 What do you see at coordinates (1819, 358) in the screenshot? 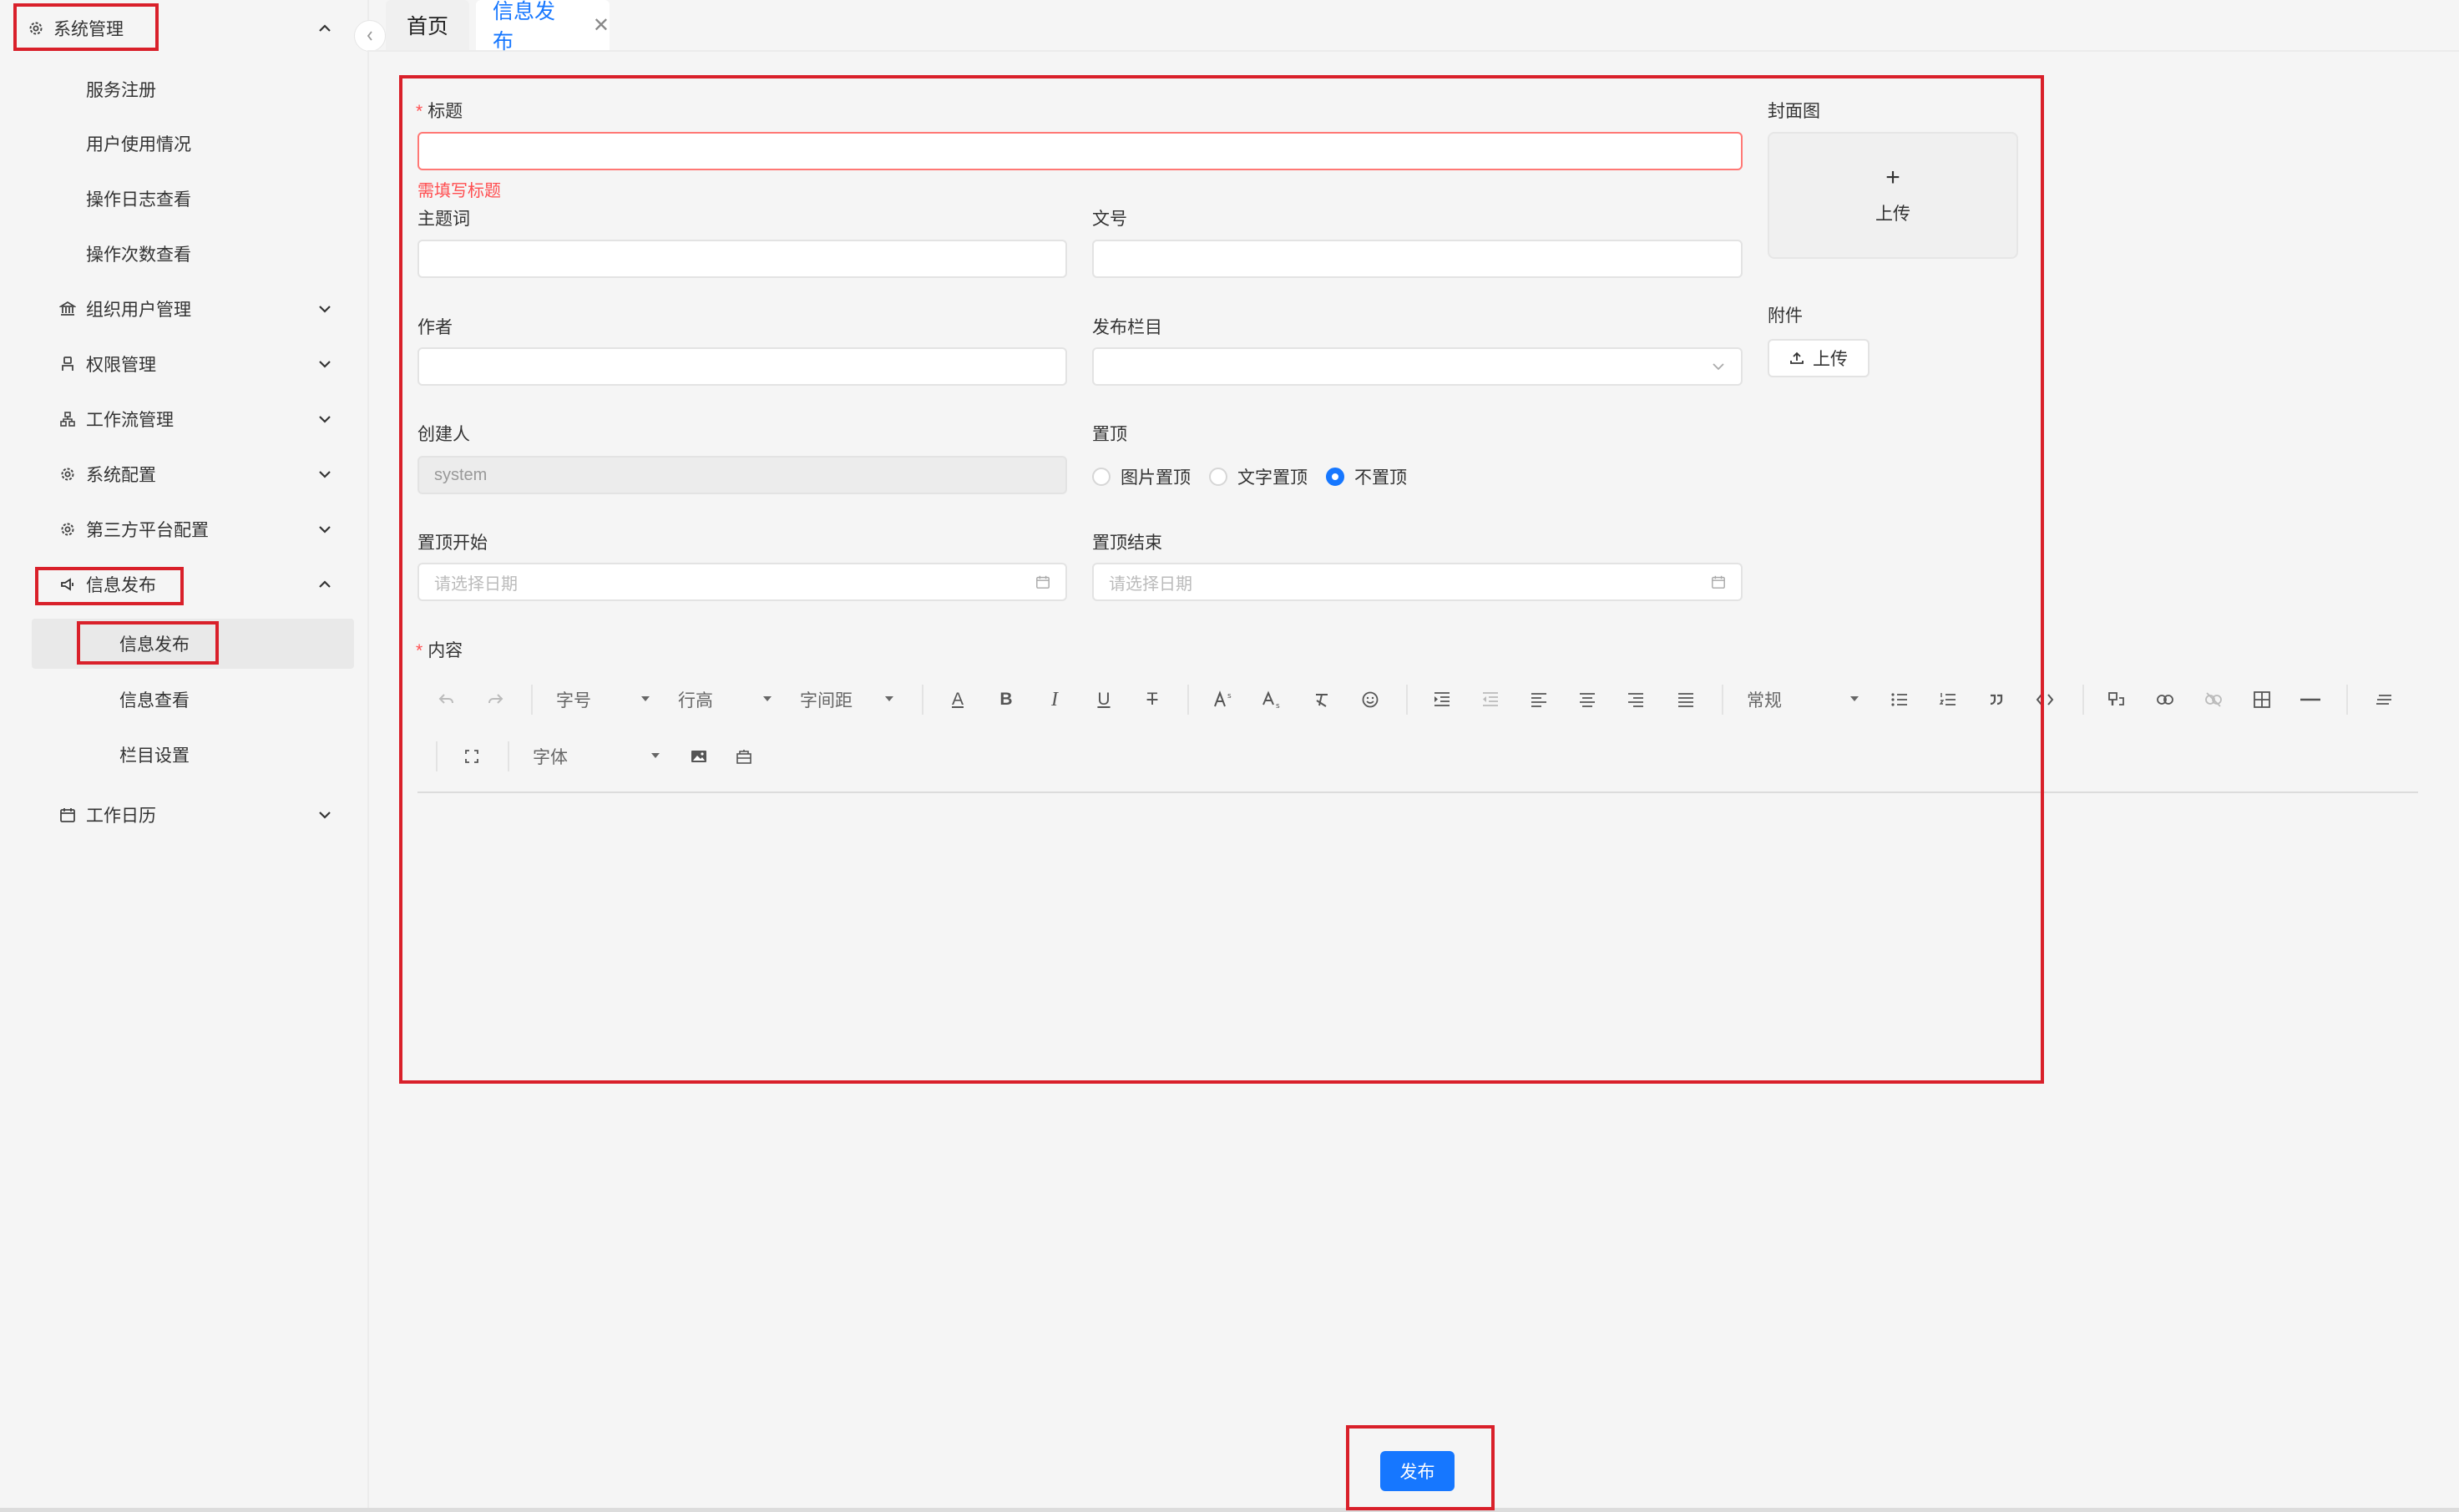
I see `attachment-upload-button: 上传` at bounding box center [1819, 358].